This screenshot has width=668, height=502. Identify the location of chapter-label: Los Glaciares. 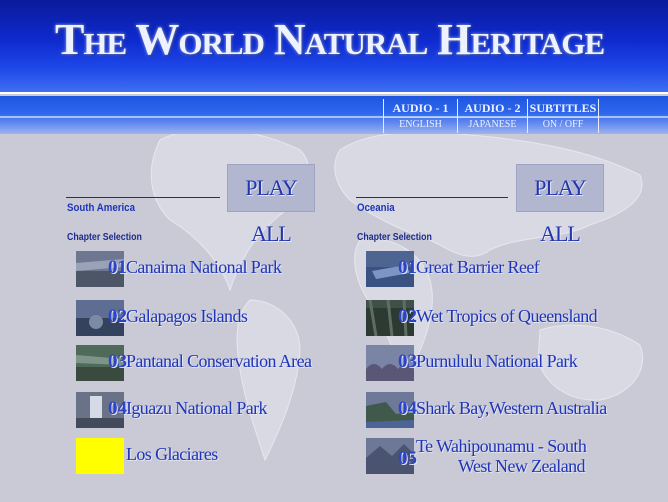
(172, 454).